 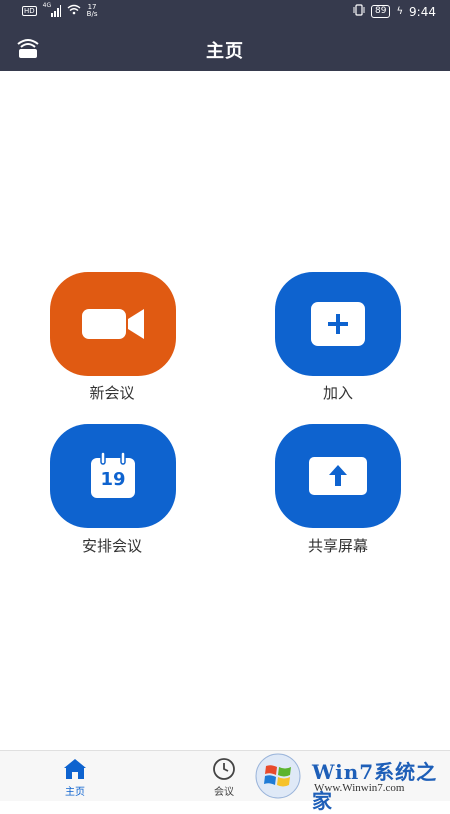 I want to click on app-header: HD 4G 17 B/s 89 ϟ 9:44 主页, so click(x=225, y=35).